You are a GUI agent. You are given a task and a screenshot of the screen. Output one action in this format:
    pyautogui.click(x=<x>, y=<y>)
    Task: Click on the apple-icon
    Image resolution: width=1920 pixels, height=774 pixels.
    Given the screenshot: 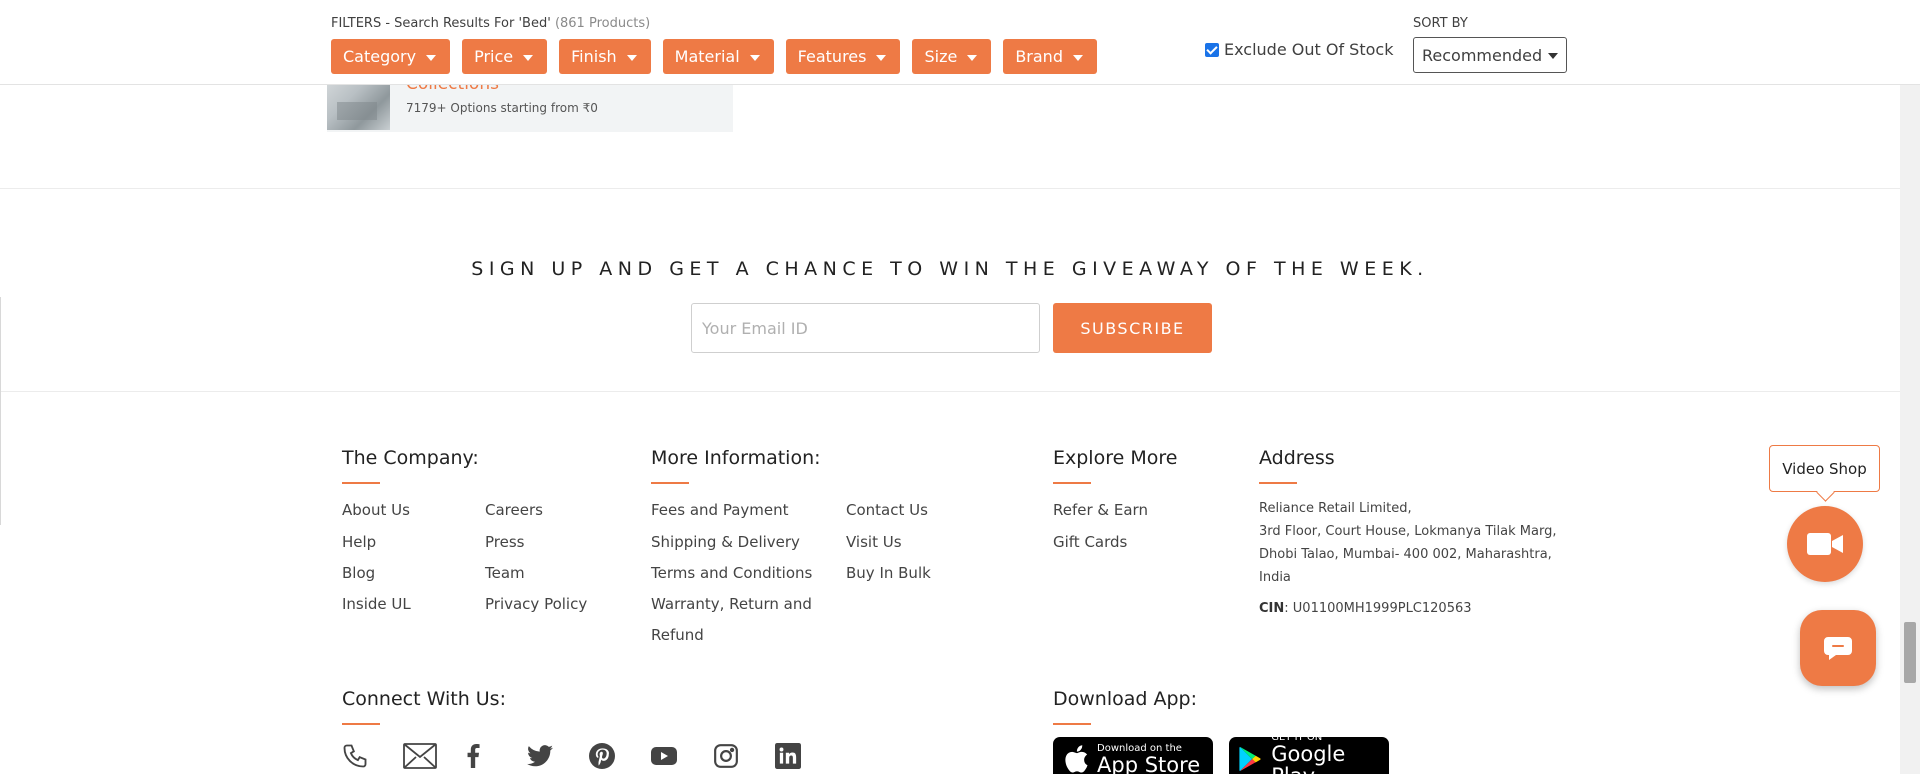 What is the action you would take?
    pyautogui.click(x=1076, y=759)
    